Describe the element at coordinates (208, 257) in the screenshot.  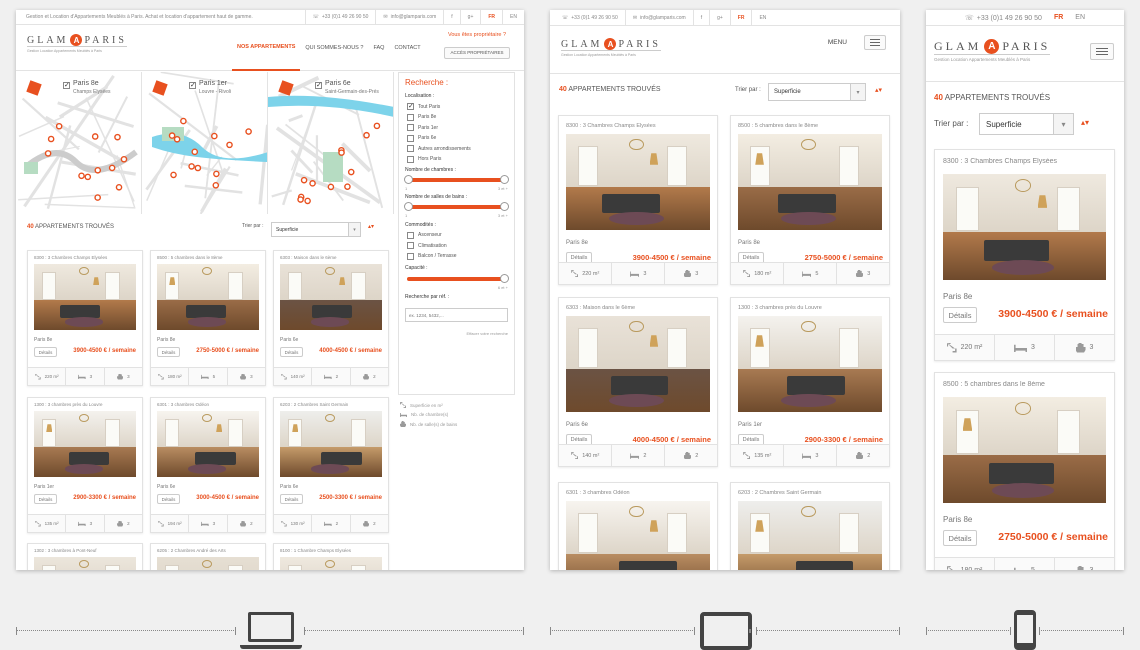
I see `listing-title: 8500 : 5 chambres dans le 8ème` at that location.